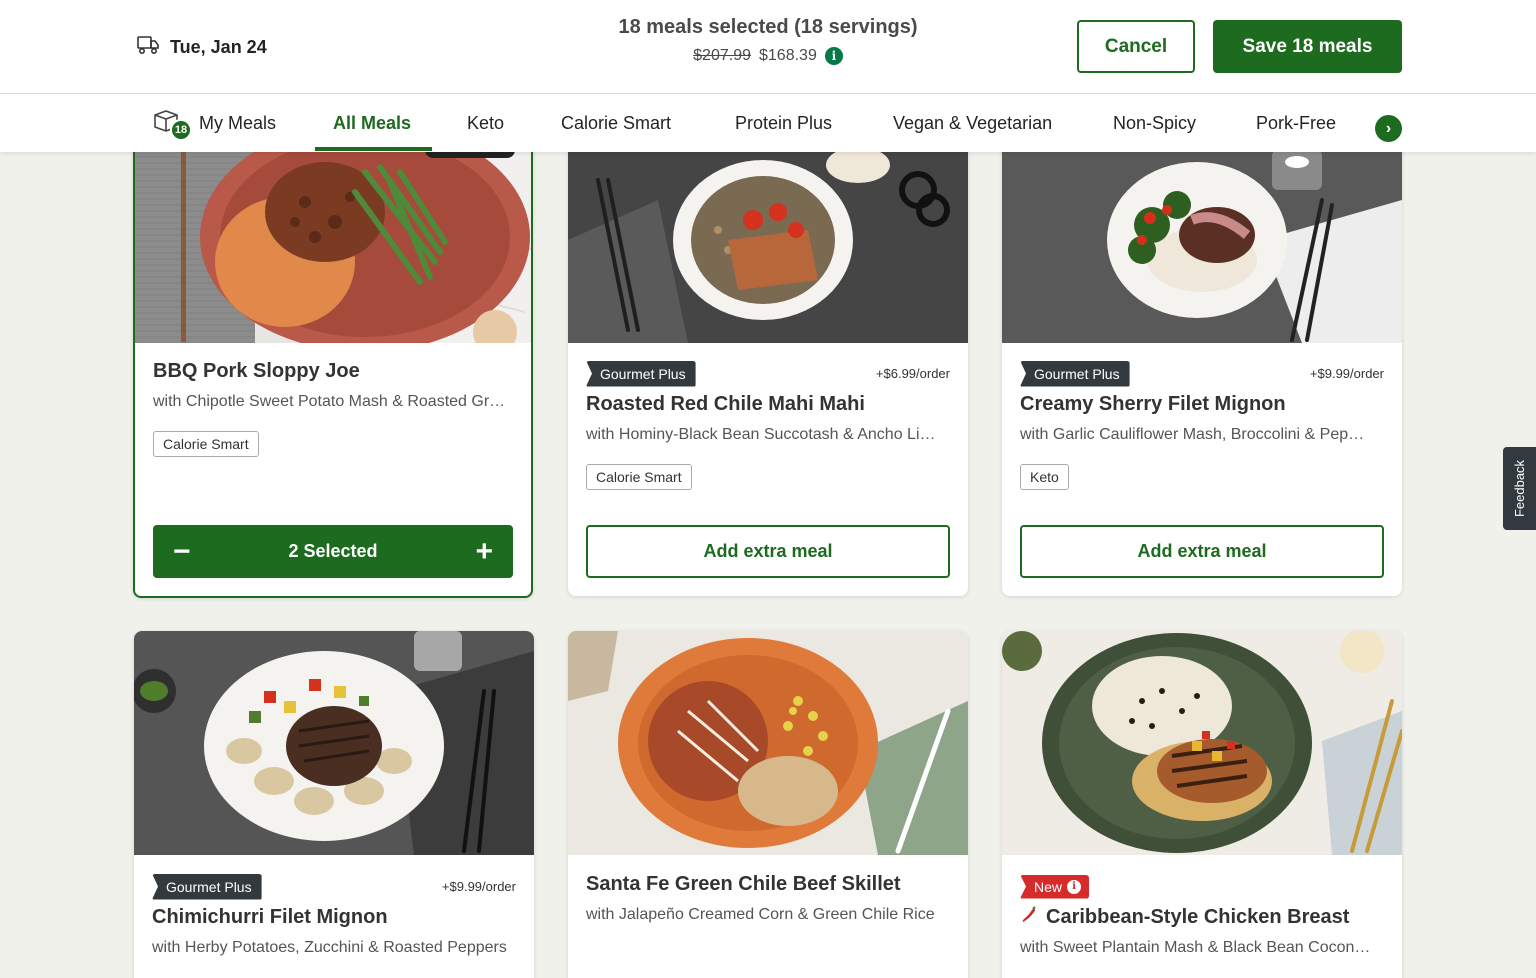 The height and width of the screenshot is (978, 1536). Describe the element at coordinates (148, 47) in the screenshot. I see `delivery-truck-icon` at that location.